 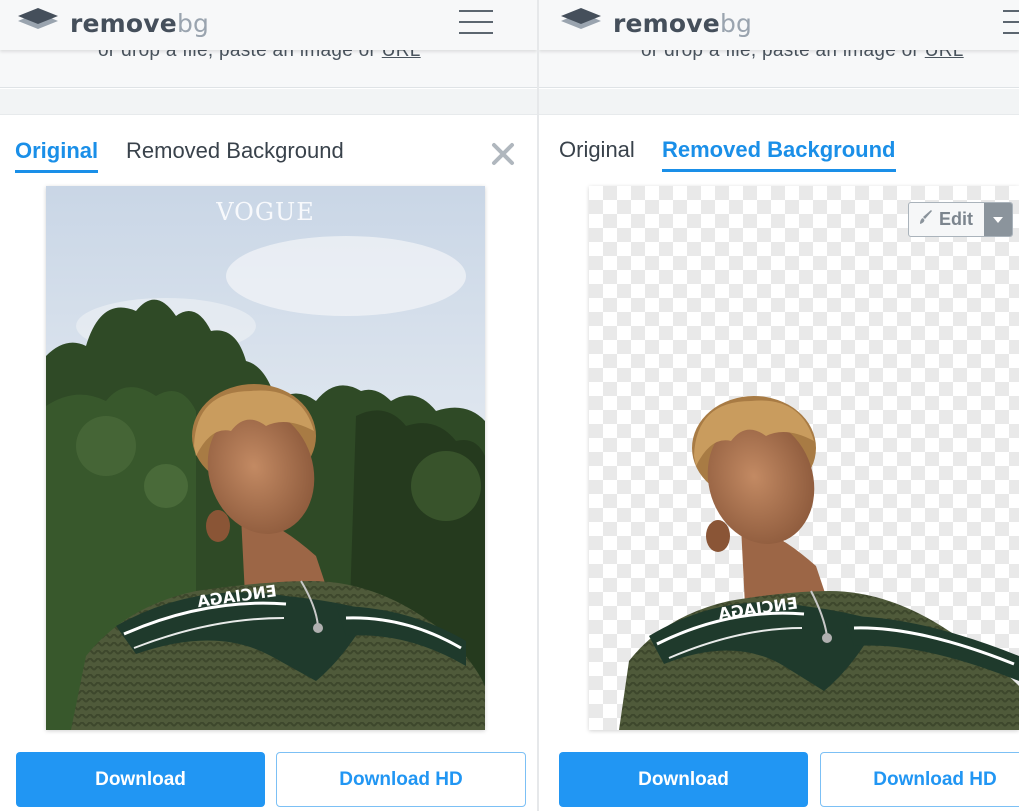 I want to click on chevron-down-icon, so click(x=998, y=219).